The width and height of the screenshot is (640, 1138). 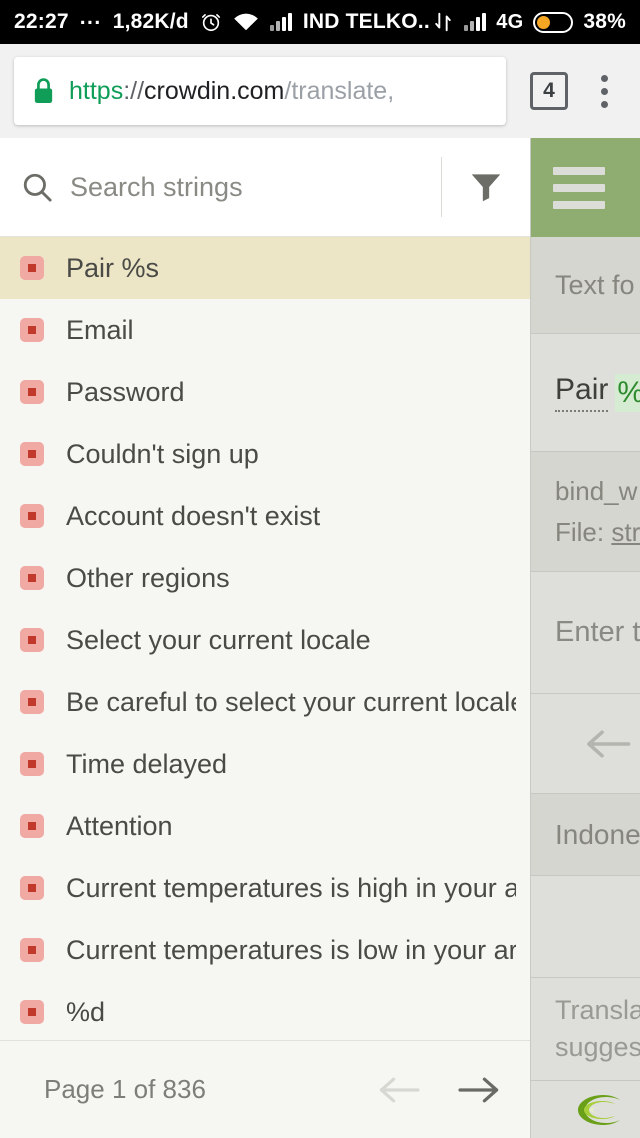 I want to click on kebab-menu-icon, so click(x=604, y=91).